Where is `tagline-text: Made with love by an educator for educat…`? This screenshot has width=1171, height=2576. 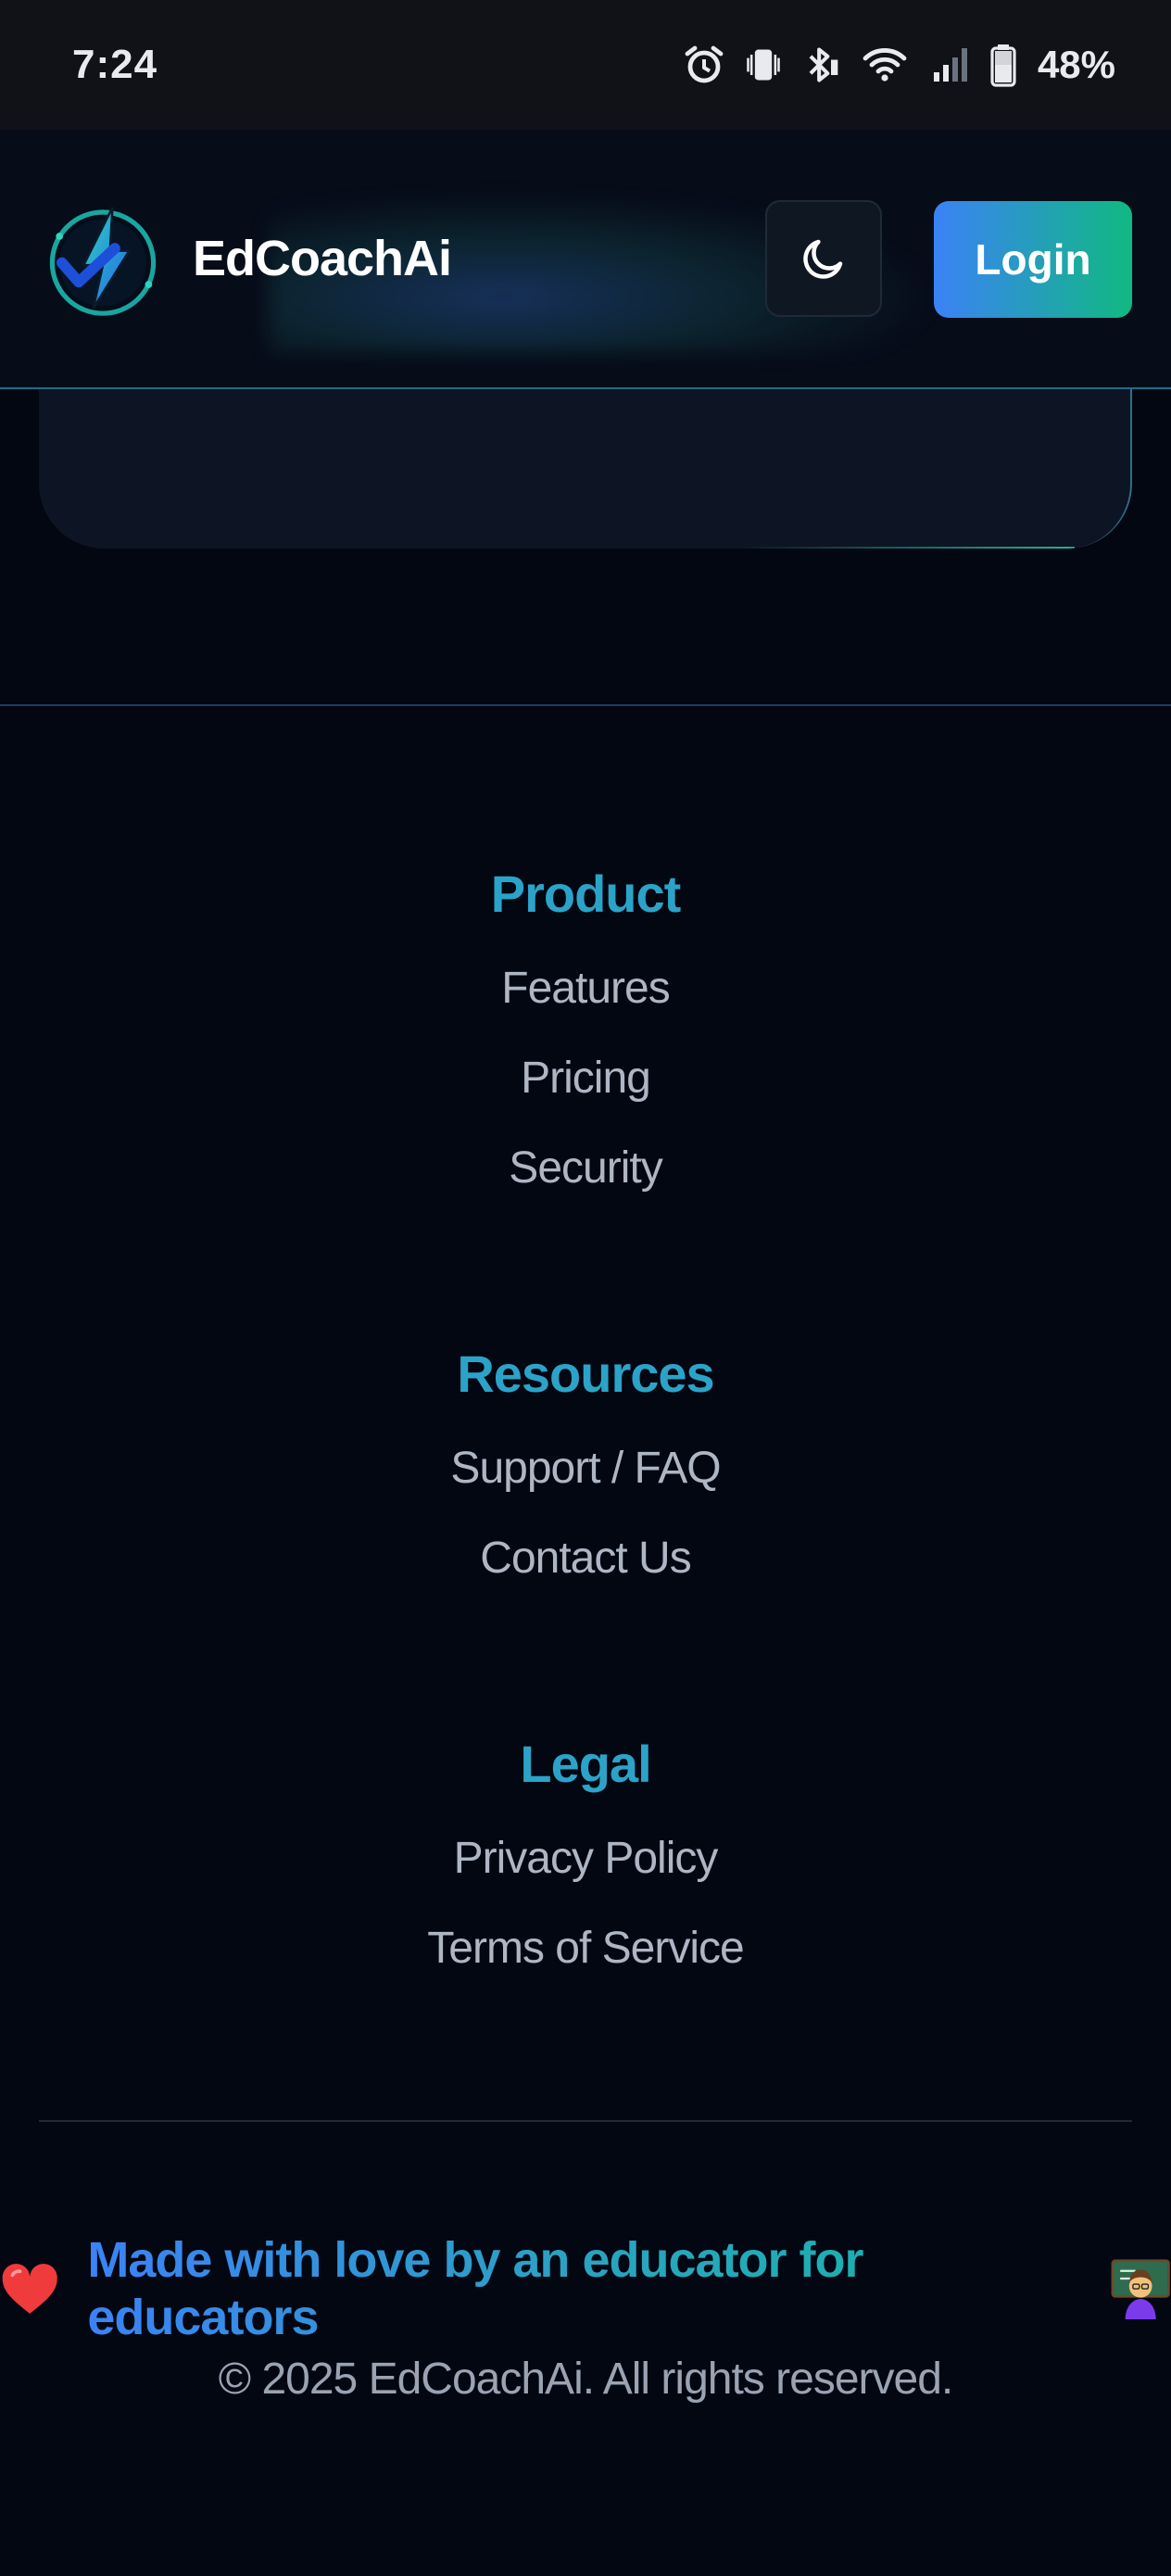
tagline-text: Made with love by an educator for educat… is located at coordinates (584, 2288).